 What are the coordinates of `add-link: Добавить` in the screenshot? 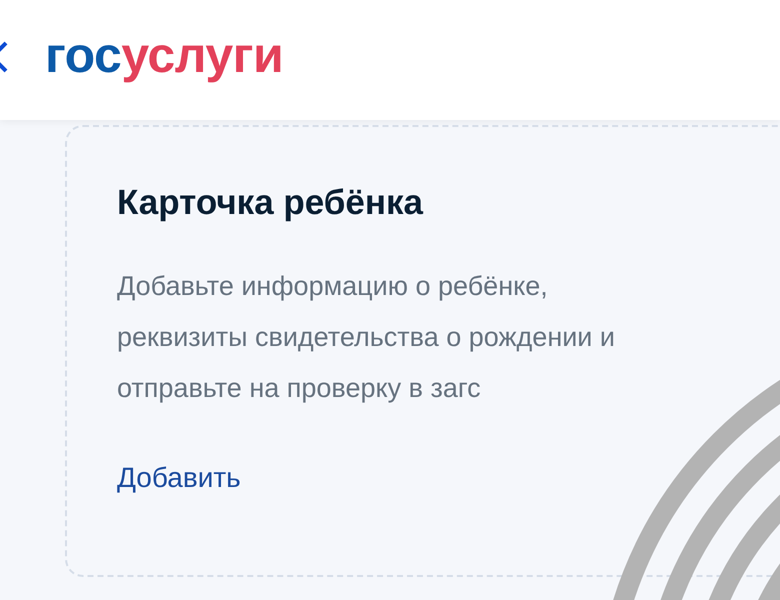 It's located at (179, 478).